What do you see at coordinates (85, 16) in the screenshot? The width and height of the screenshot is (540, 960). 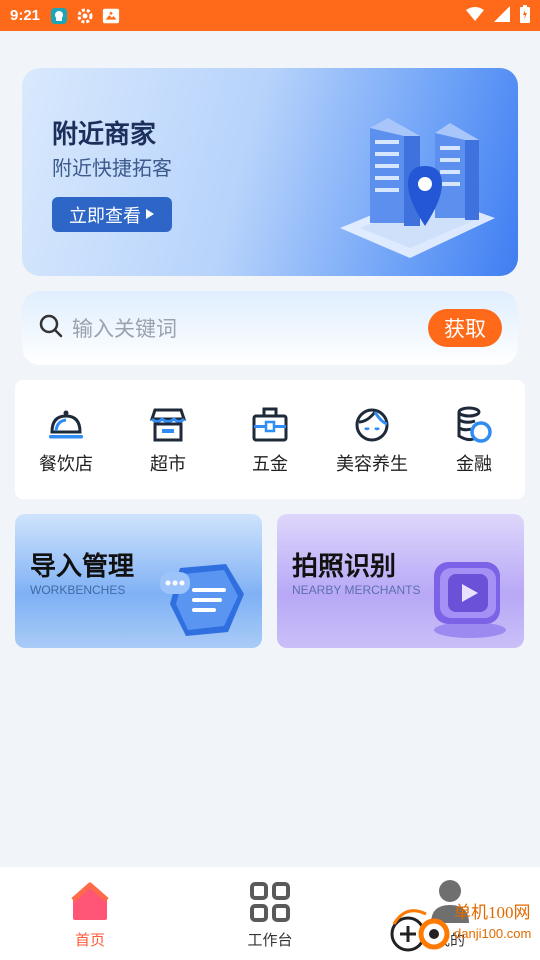 I see `settings-gear-icon` at bounding box center [85, 16].